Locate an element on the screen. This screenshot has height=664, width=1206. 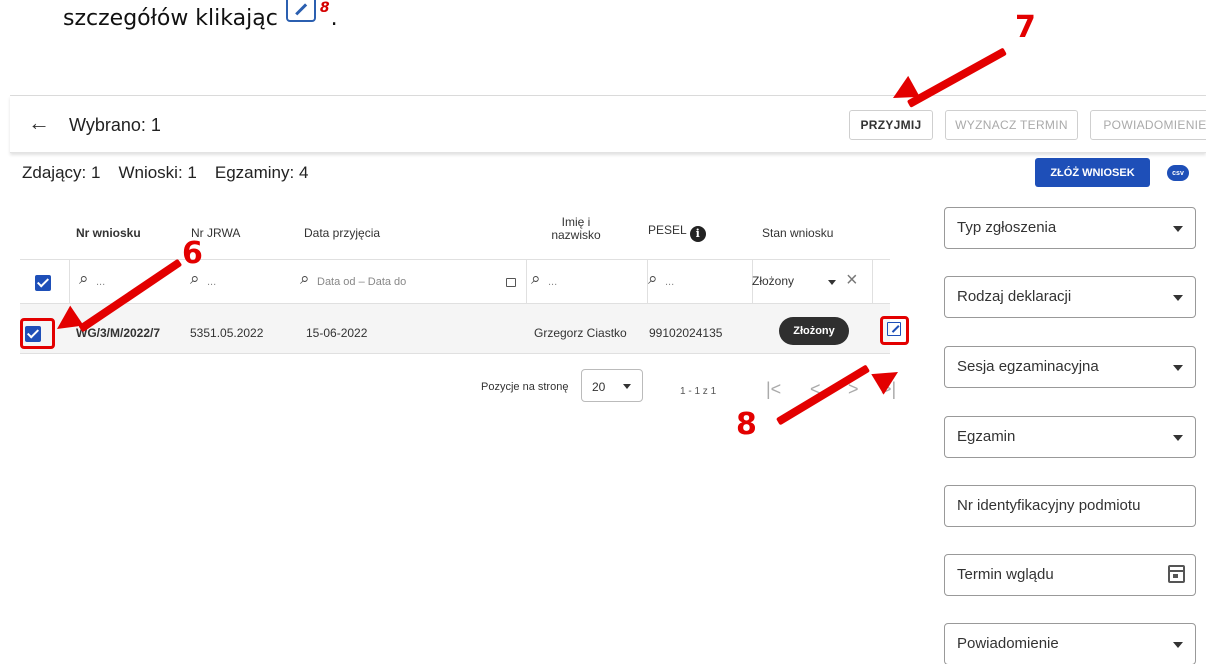
per-page-select: 20 is located at coordinates (612, 385).